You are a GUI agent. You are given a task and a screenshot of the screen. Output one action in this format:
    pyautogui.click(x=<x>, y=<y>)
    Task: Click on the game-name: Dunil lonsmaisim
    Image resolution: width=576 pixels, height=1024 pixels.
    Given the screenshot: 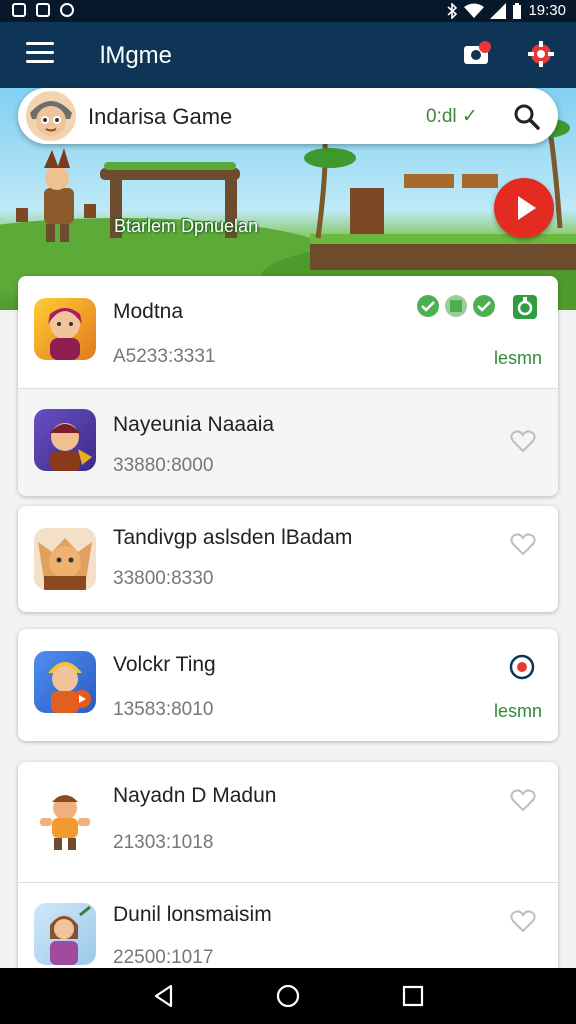 What is the action you would take?
    pyautogui.click(x=192, y=914)
    